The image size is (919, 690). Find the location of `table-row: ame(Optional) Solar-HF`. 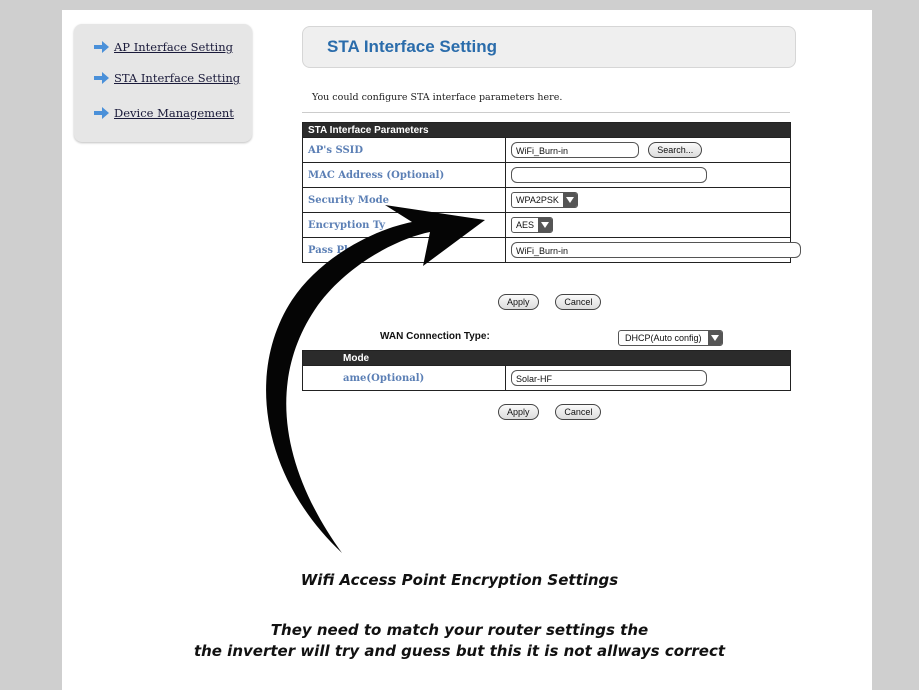

table-row: ame(Optional) Solar-HF is located at coordinates (547, 378).